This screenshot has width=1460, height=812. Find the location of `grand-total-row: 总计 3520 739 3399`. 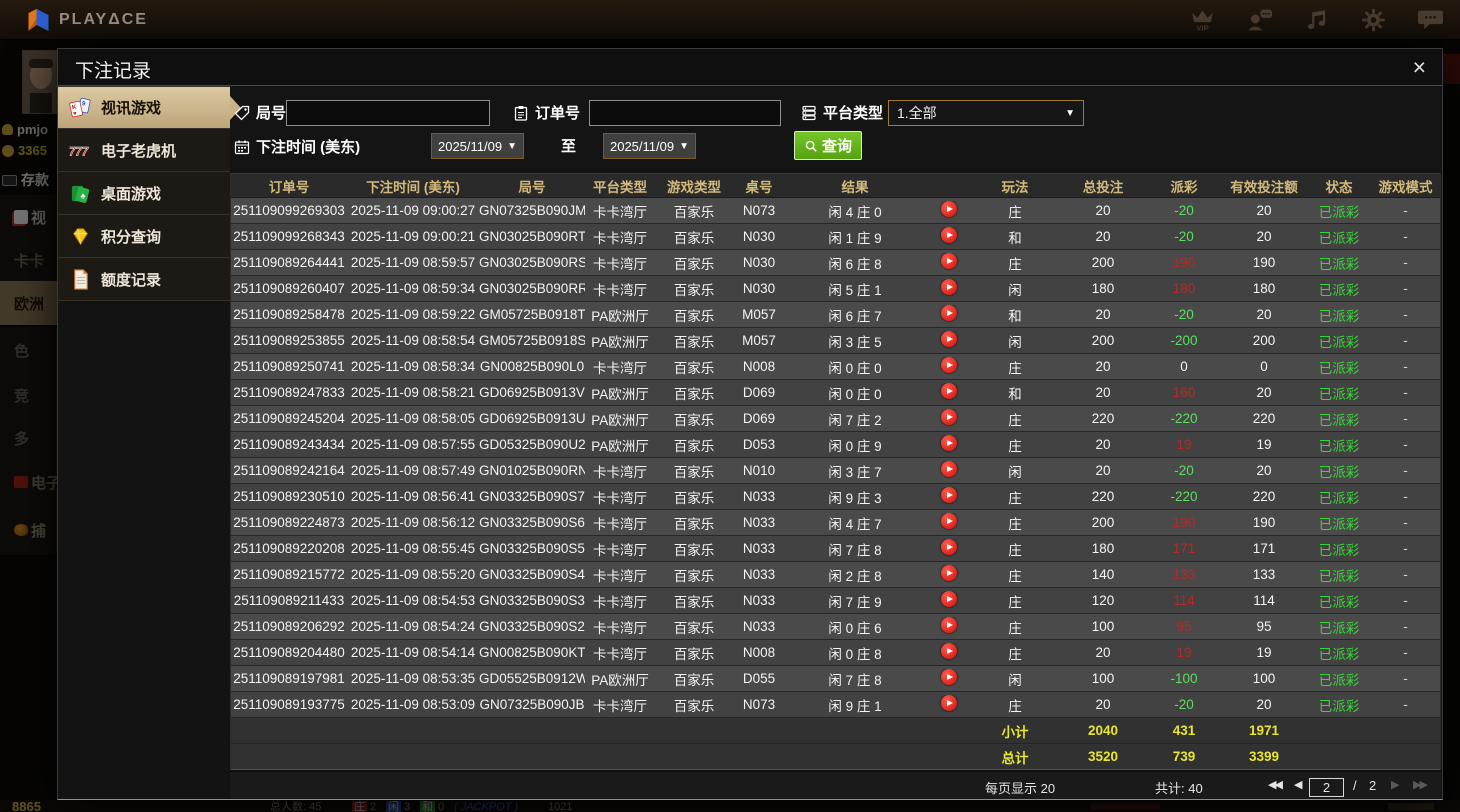

grand-total-row: 总计 3520 739 3399 is located at coordinates (835, 757).